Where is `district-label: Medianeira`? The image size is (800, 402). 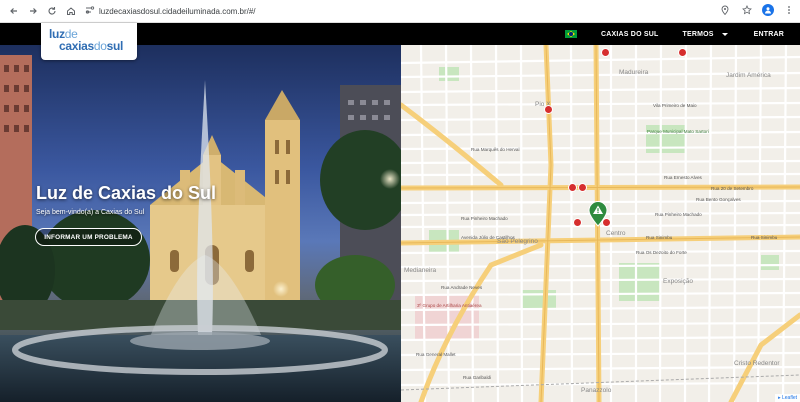 district-label: Medianeira is located at coordinates (420, 270).